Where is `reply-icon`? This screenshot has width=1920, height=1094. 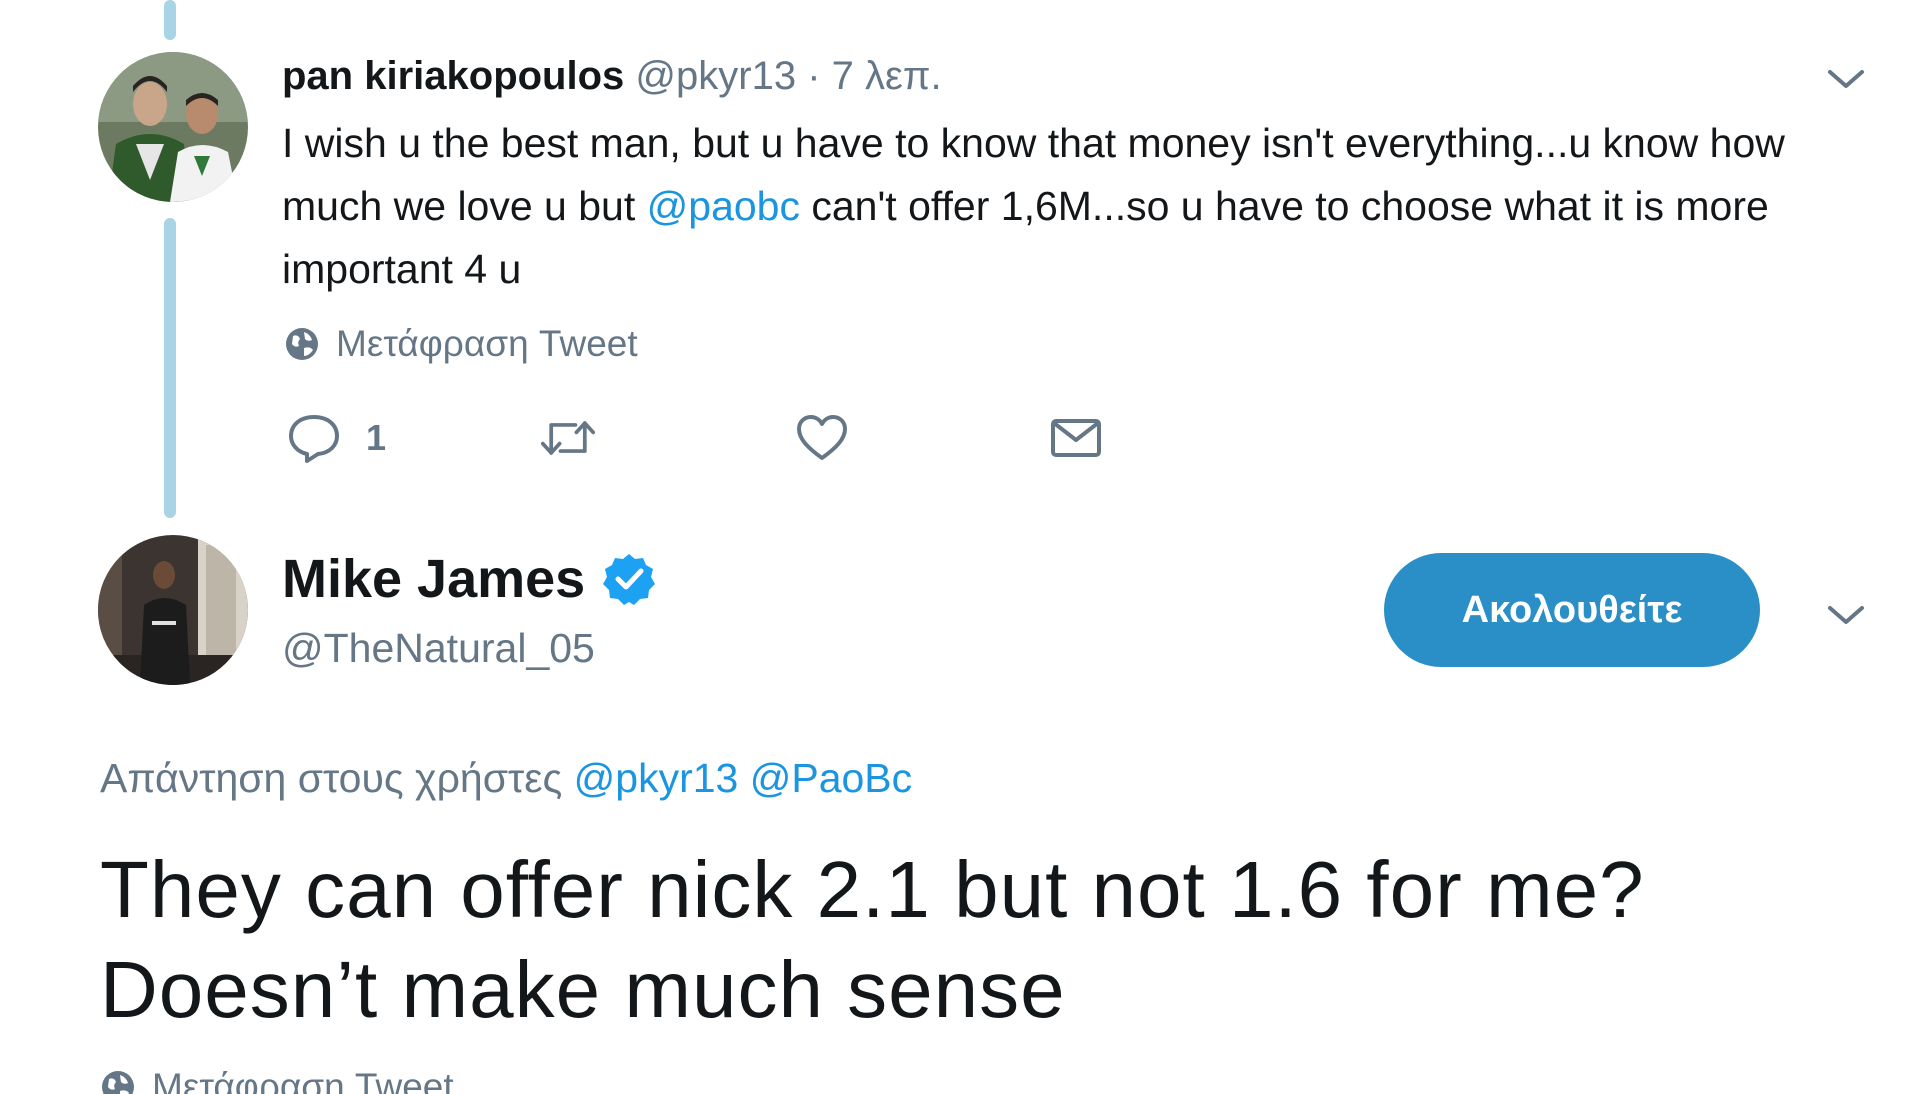
reply-icon is located at coordinates (314, 439).